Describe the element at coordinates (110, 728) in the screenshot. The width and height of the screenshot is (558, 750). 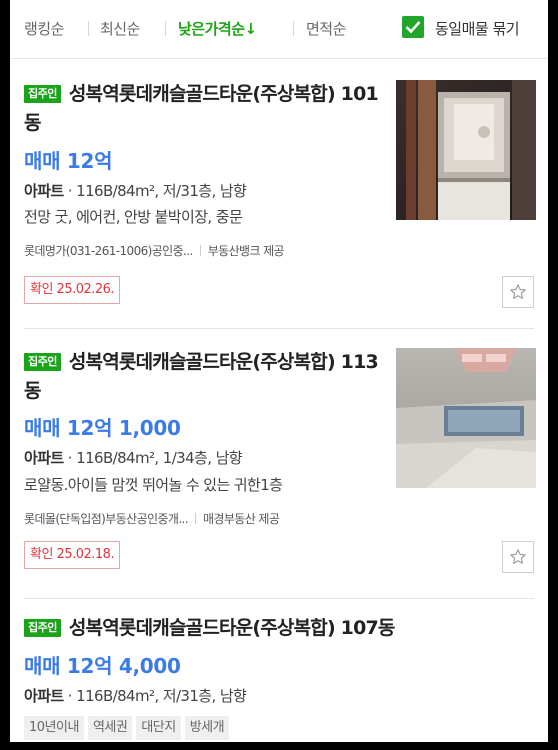
I see `feature-tag: 역세권` at that location.